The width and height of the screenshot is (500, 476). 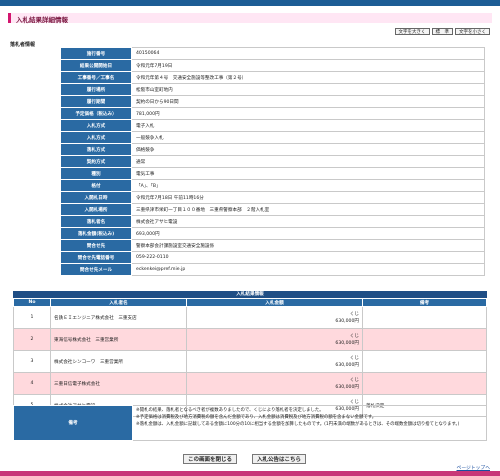 I want to click on bottom-bar, so click(x=250, y=473).